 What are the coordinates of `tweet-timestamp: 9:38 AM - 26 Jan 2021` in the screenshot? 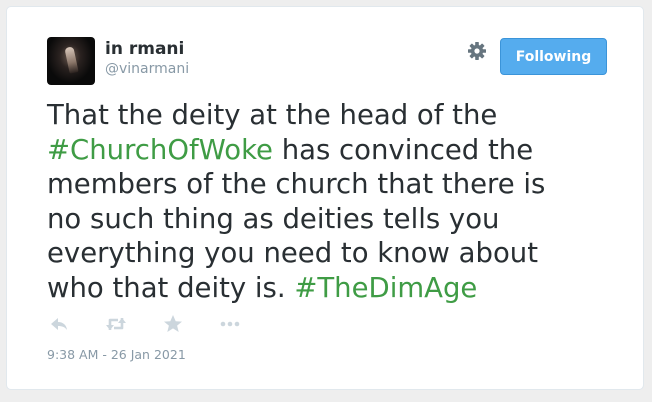 It's located at (116, 355).